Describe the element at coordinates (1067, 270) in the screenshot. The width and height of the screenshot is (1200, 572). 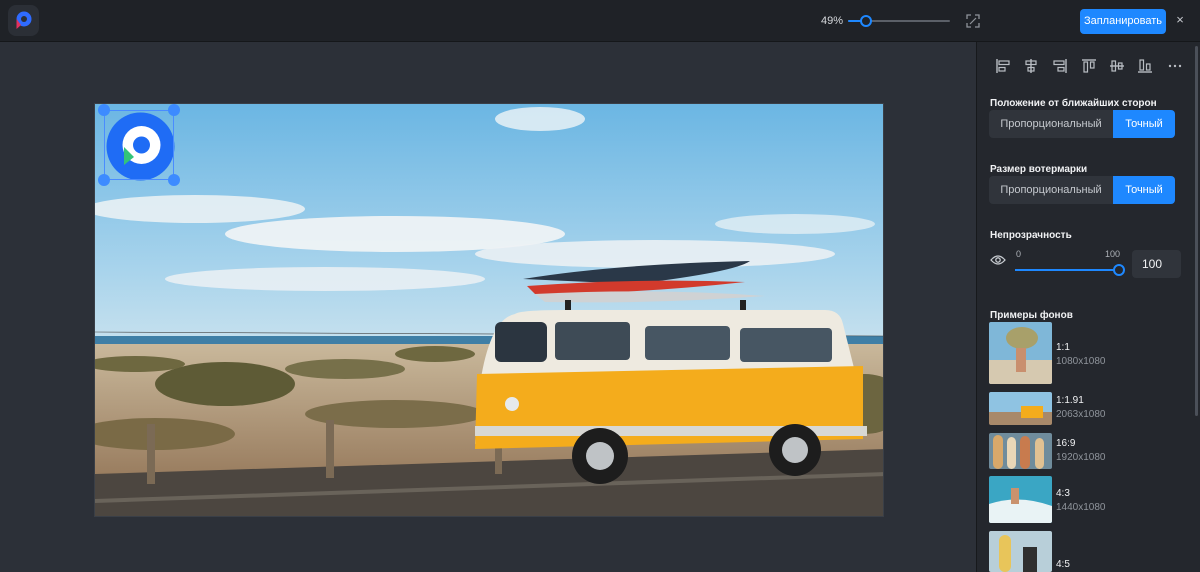
I see `opacity-slider-fill` at that location.